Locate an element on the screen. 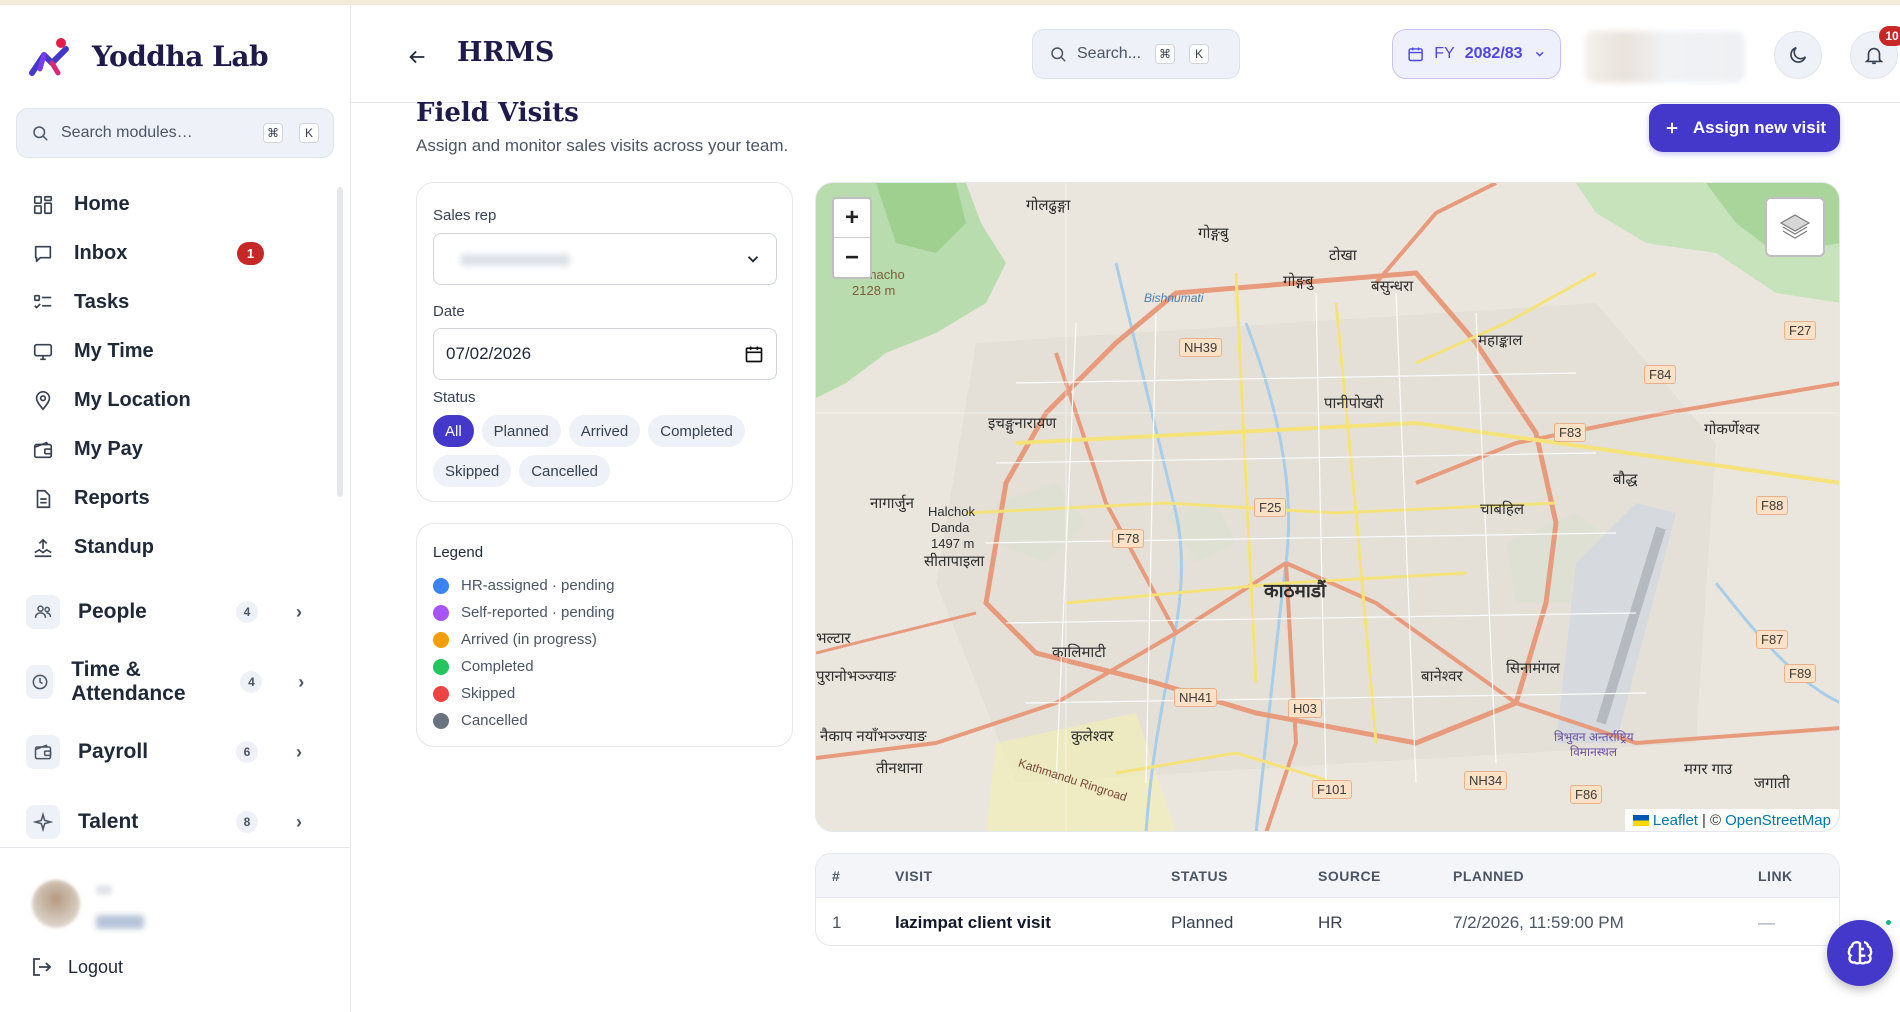 The width and height of the screenshot is (1900, 1012). sidebar-item-inbox: Inbox 1 is located at coordinates (168, 253).